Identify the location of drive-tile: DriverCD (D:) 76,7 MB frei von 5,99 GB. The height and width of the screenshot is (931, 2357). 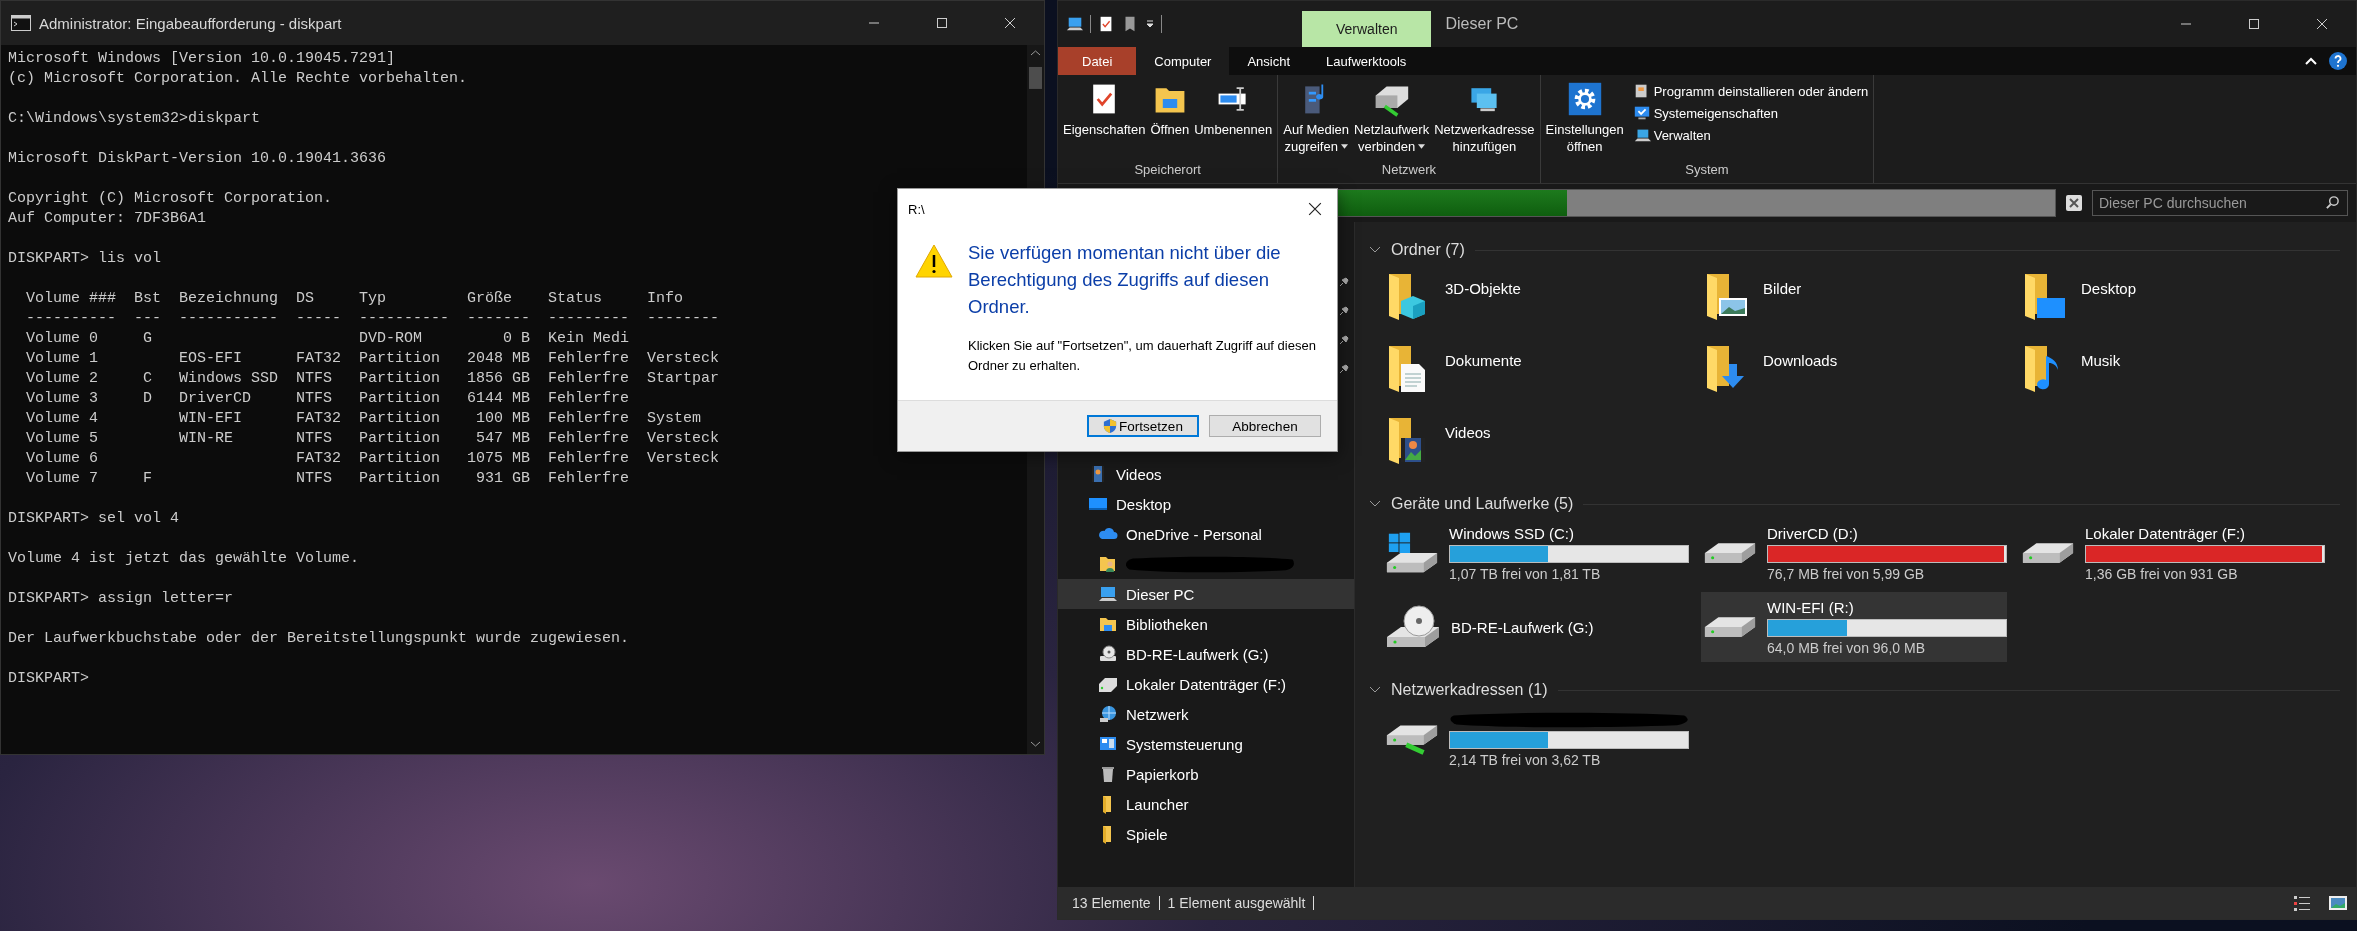
(1854, 553).